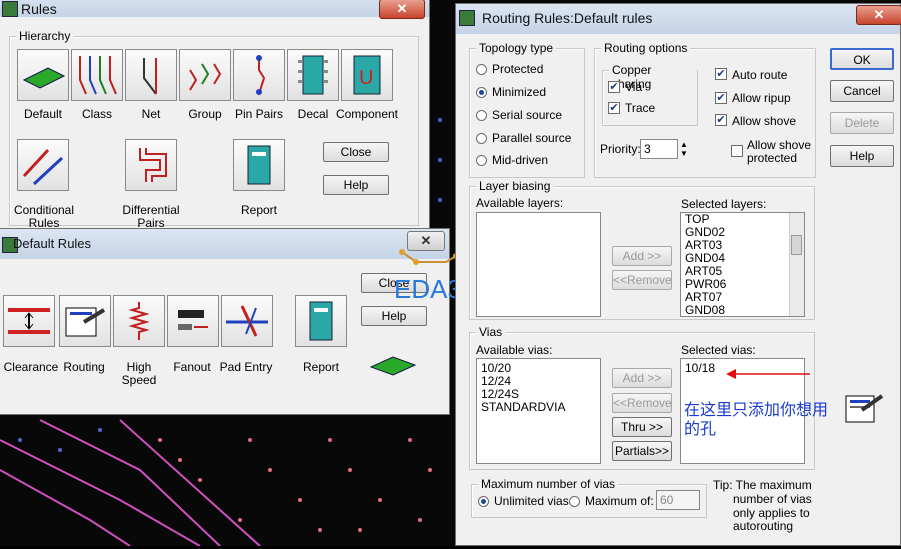  I want to click on layer-biasing-label: Layer biasing, so click(515, 186).